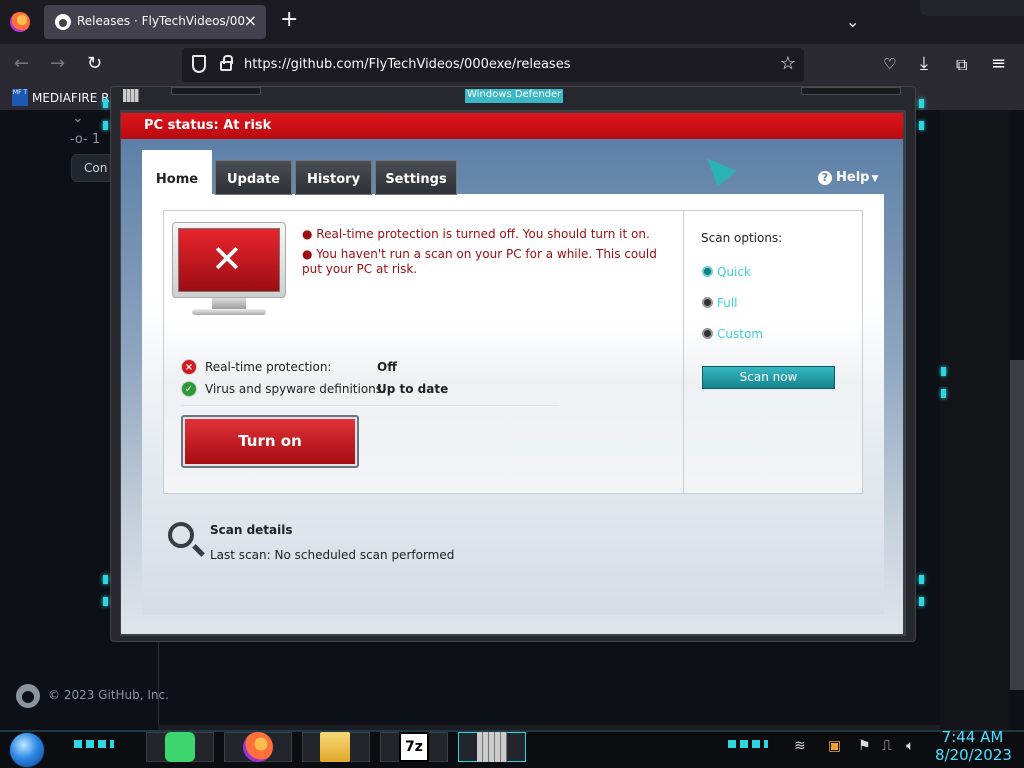 The width and height of the screenshot is (1024, 768). What do you see at coordinates (63, 22) in the screenshot?
I see `github-favicon-icon` at bounding box center [63, 22].